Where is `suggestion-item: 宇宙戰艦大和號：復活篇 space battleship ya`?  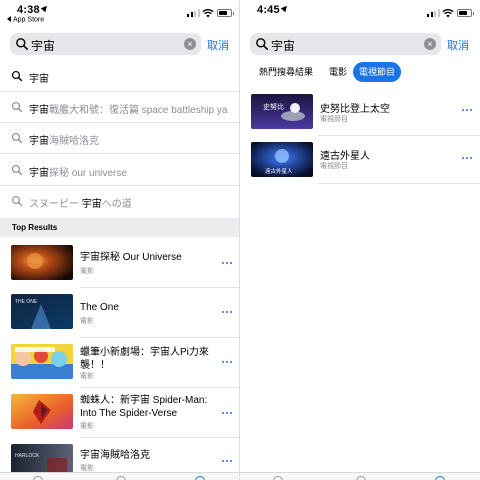
suggestion-item: 宇宙戰艦大和號：復活篇 space battleship ya is located at coordinates (120, 107).